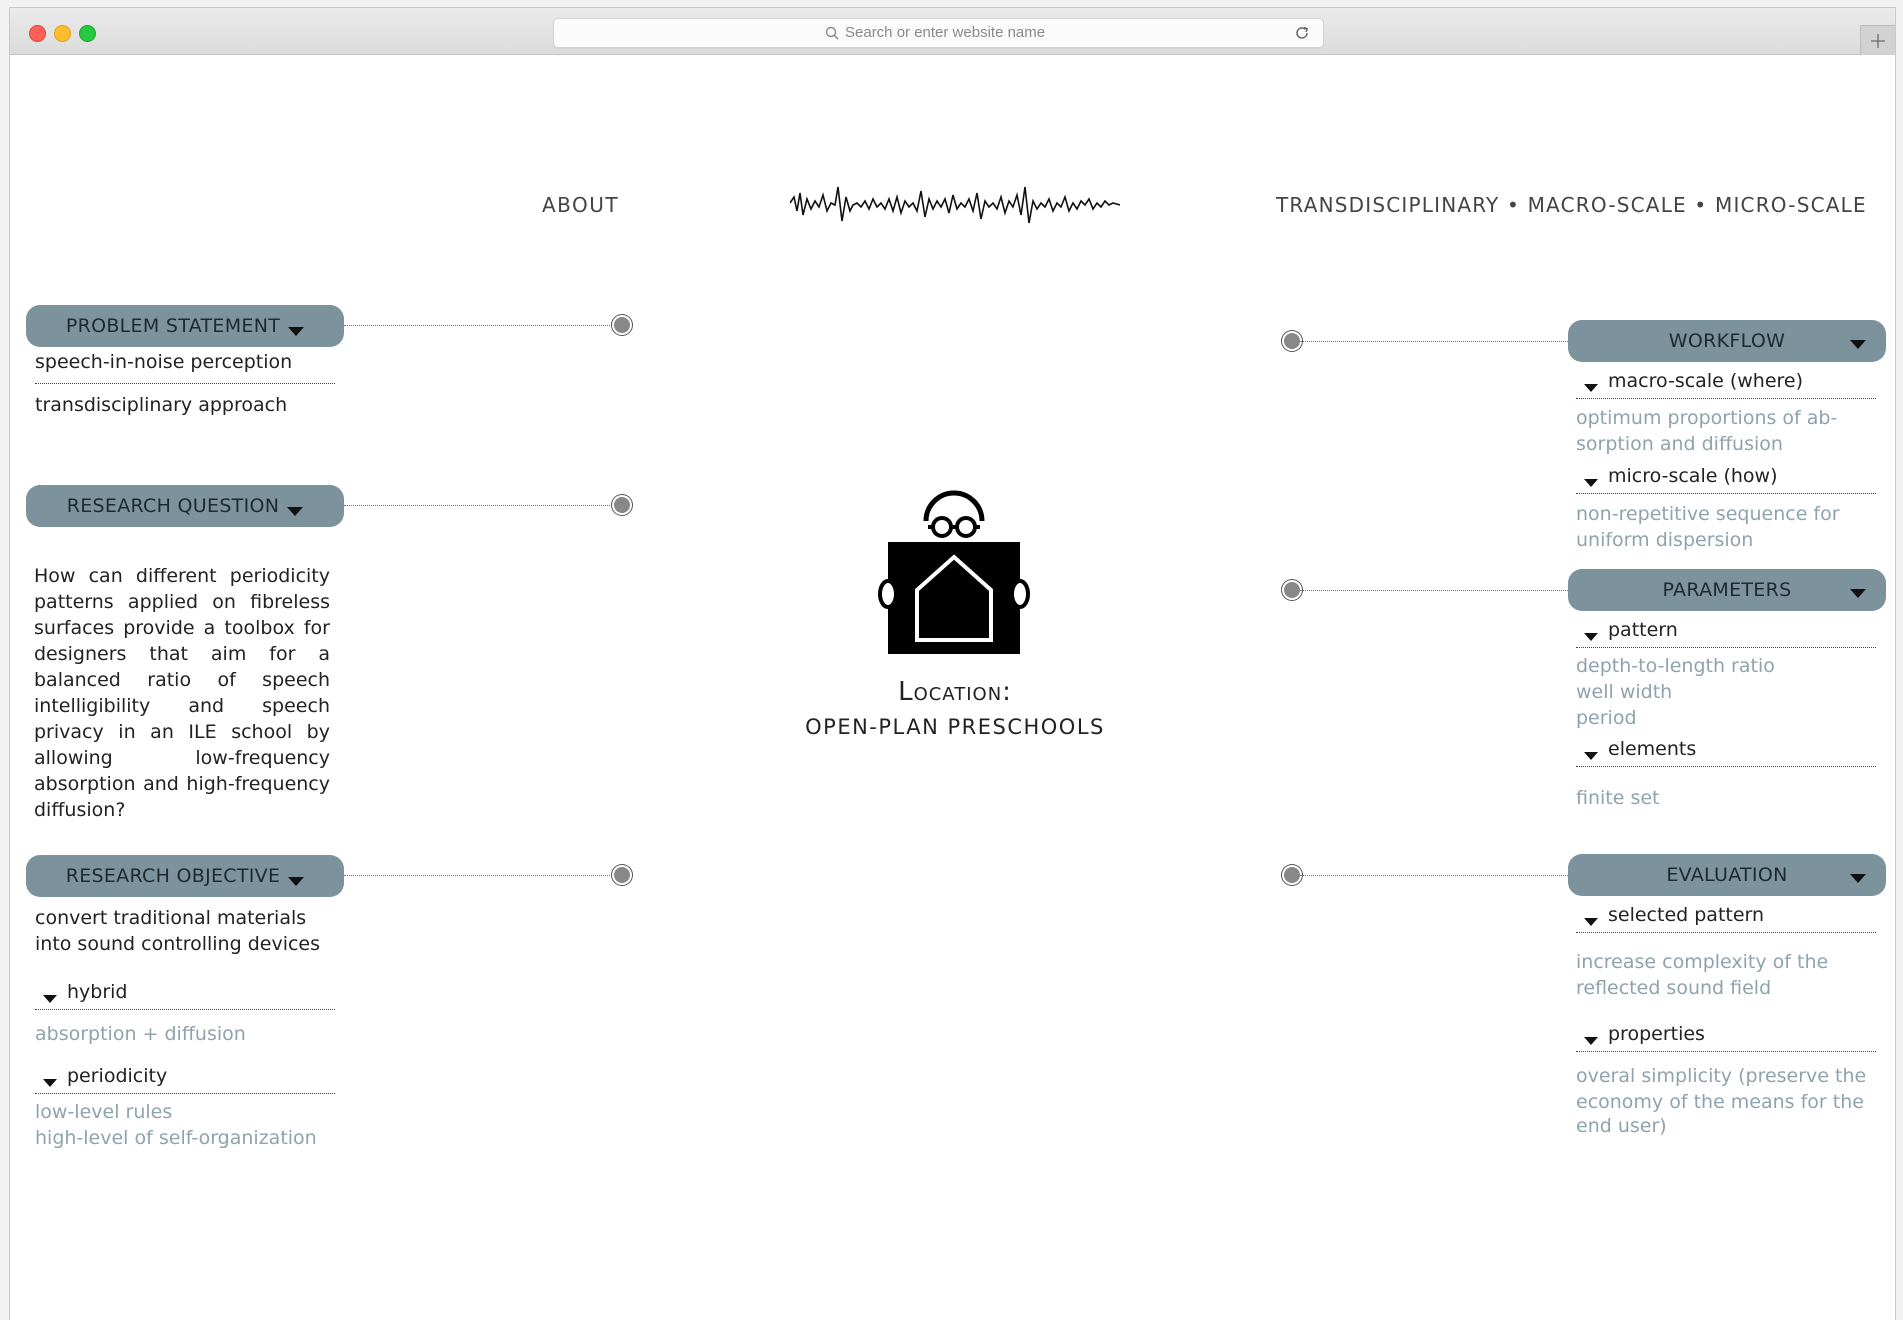 The image size is (1903, 1320). I want to click on micro-detail-1: non-repetitive sequence for, so click(1708, 514).